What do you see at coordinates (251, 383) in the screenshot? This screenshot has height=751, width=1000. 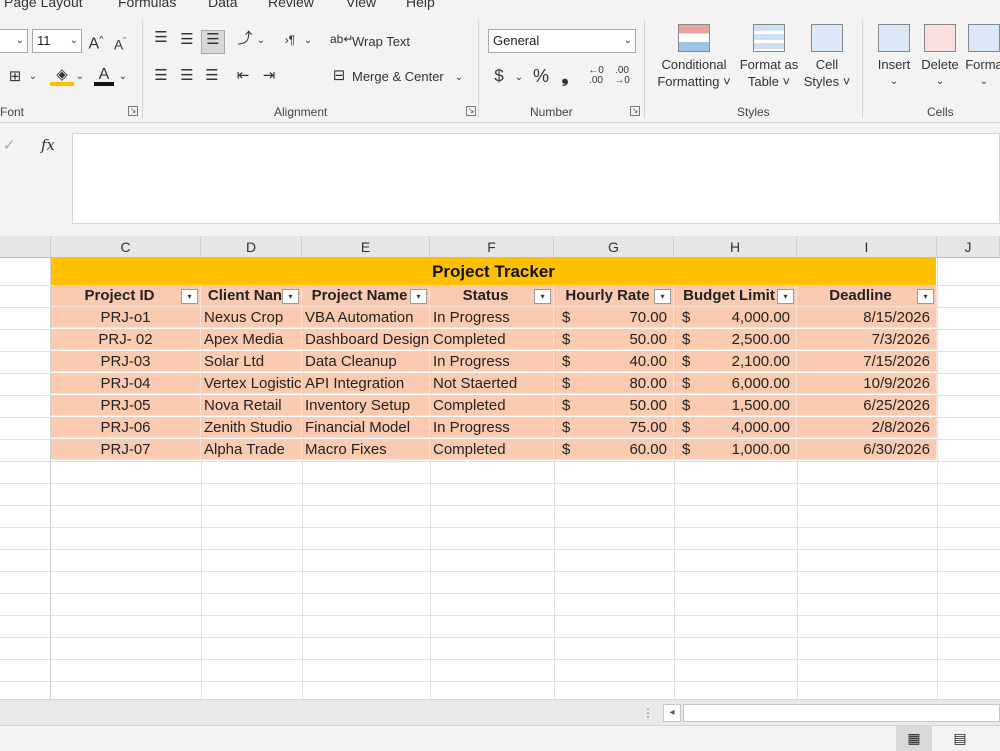 I see `cell-client-name: Vertex Logistic` at bounding box center [251, 383].